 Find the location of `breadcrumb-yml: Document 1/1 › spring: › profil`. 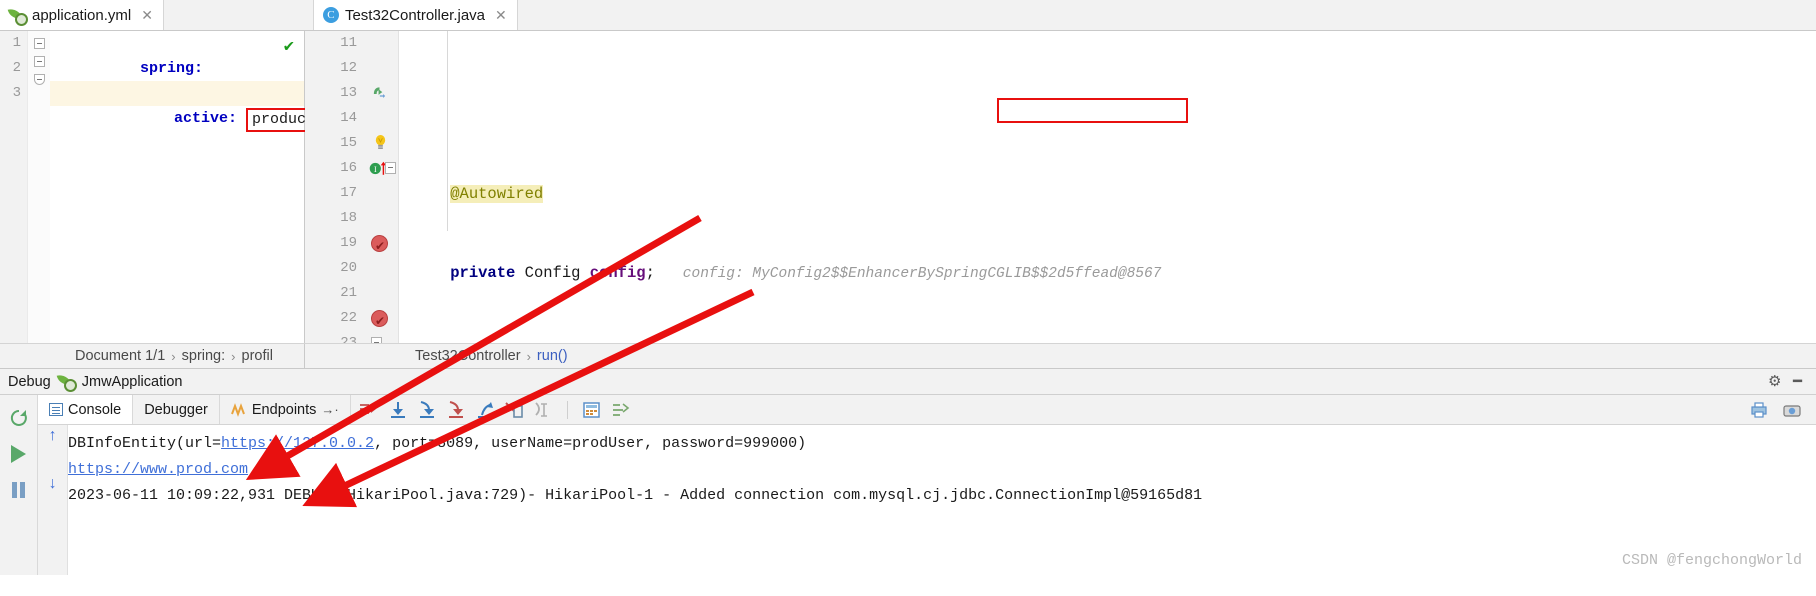

breadcrumb-yml: Document 1/1 › spring: › profil is located at coordinates (152, 356).